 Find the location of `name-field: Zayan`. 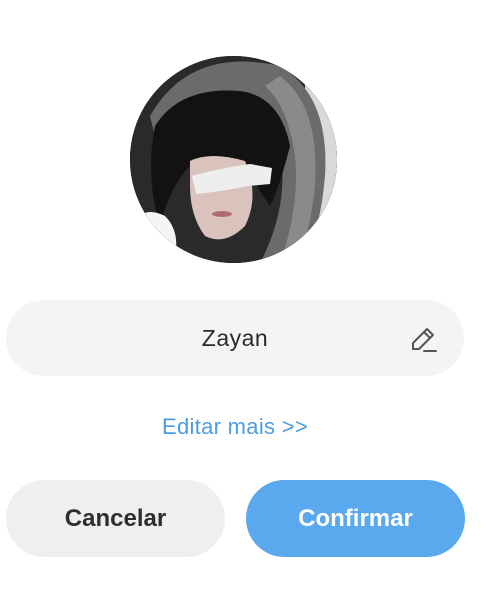

name-field: Zayan is located at coordinates (235, 338).